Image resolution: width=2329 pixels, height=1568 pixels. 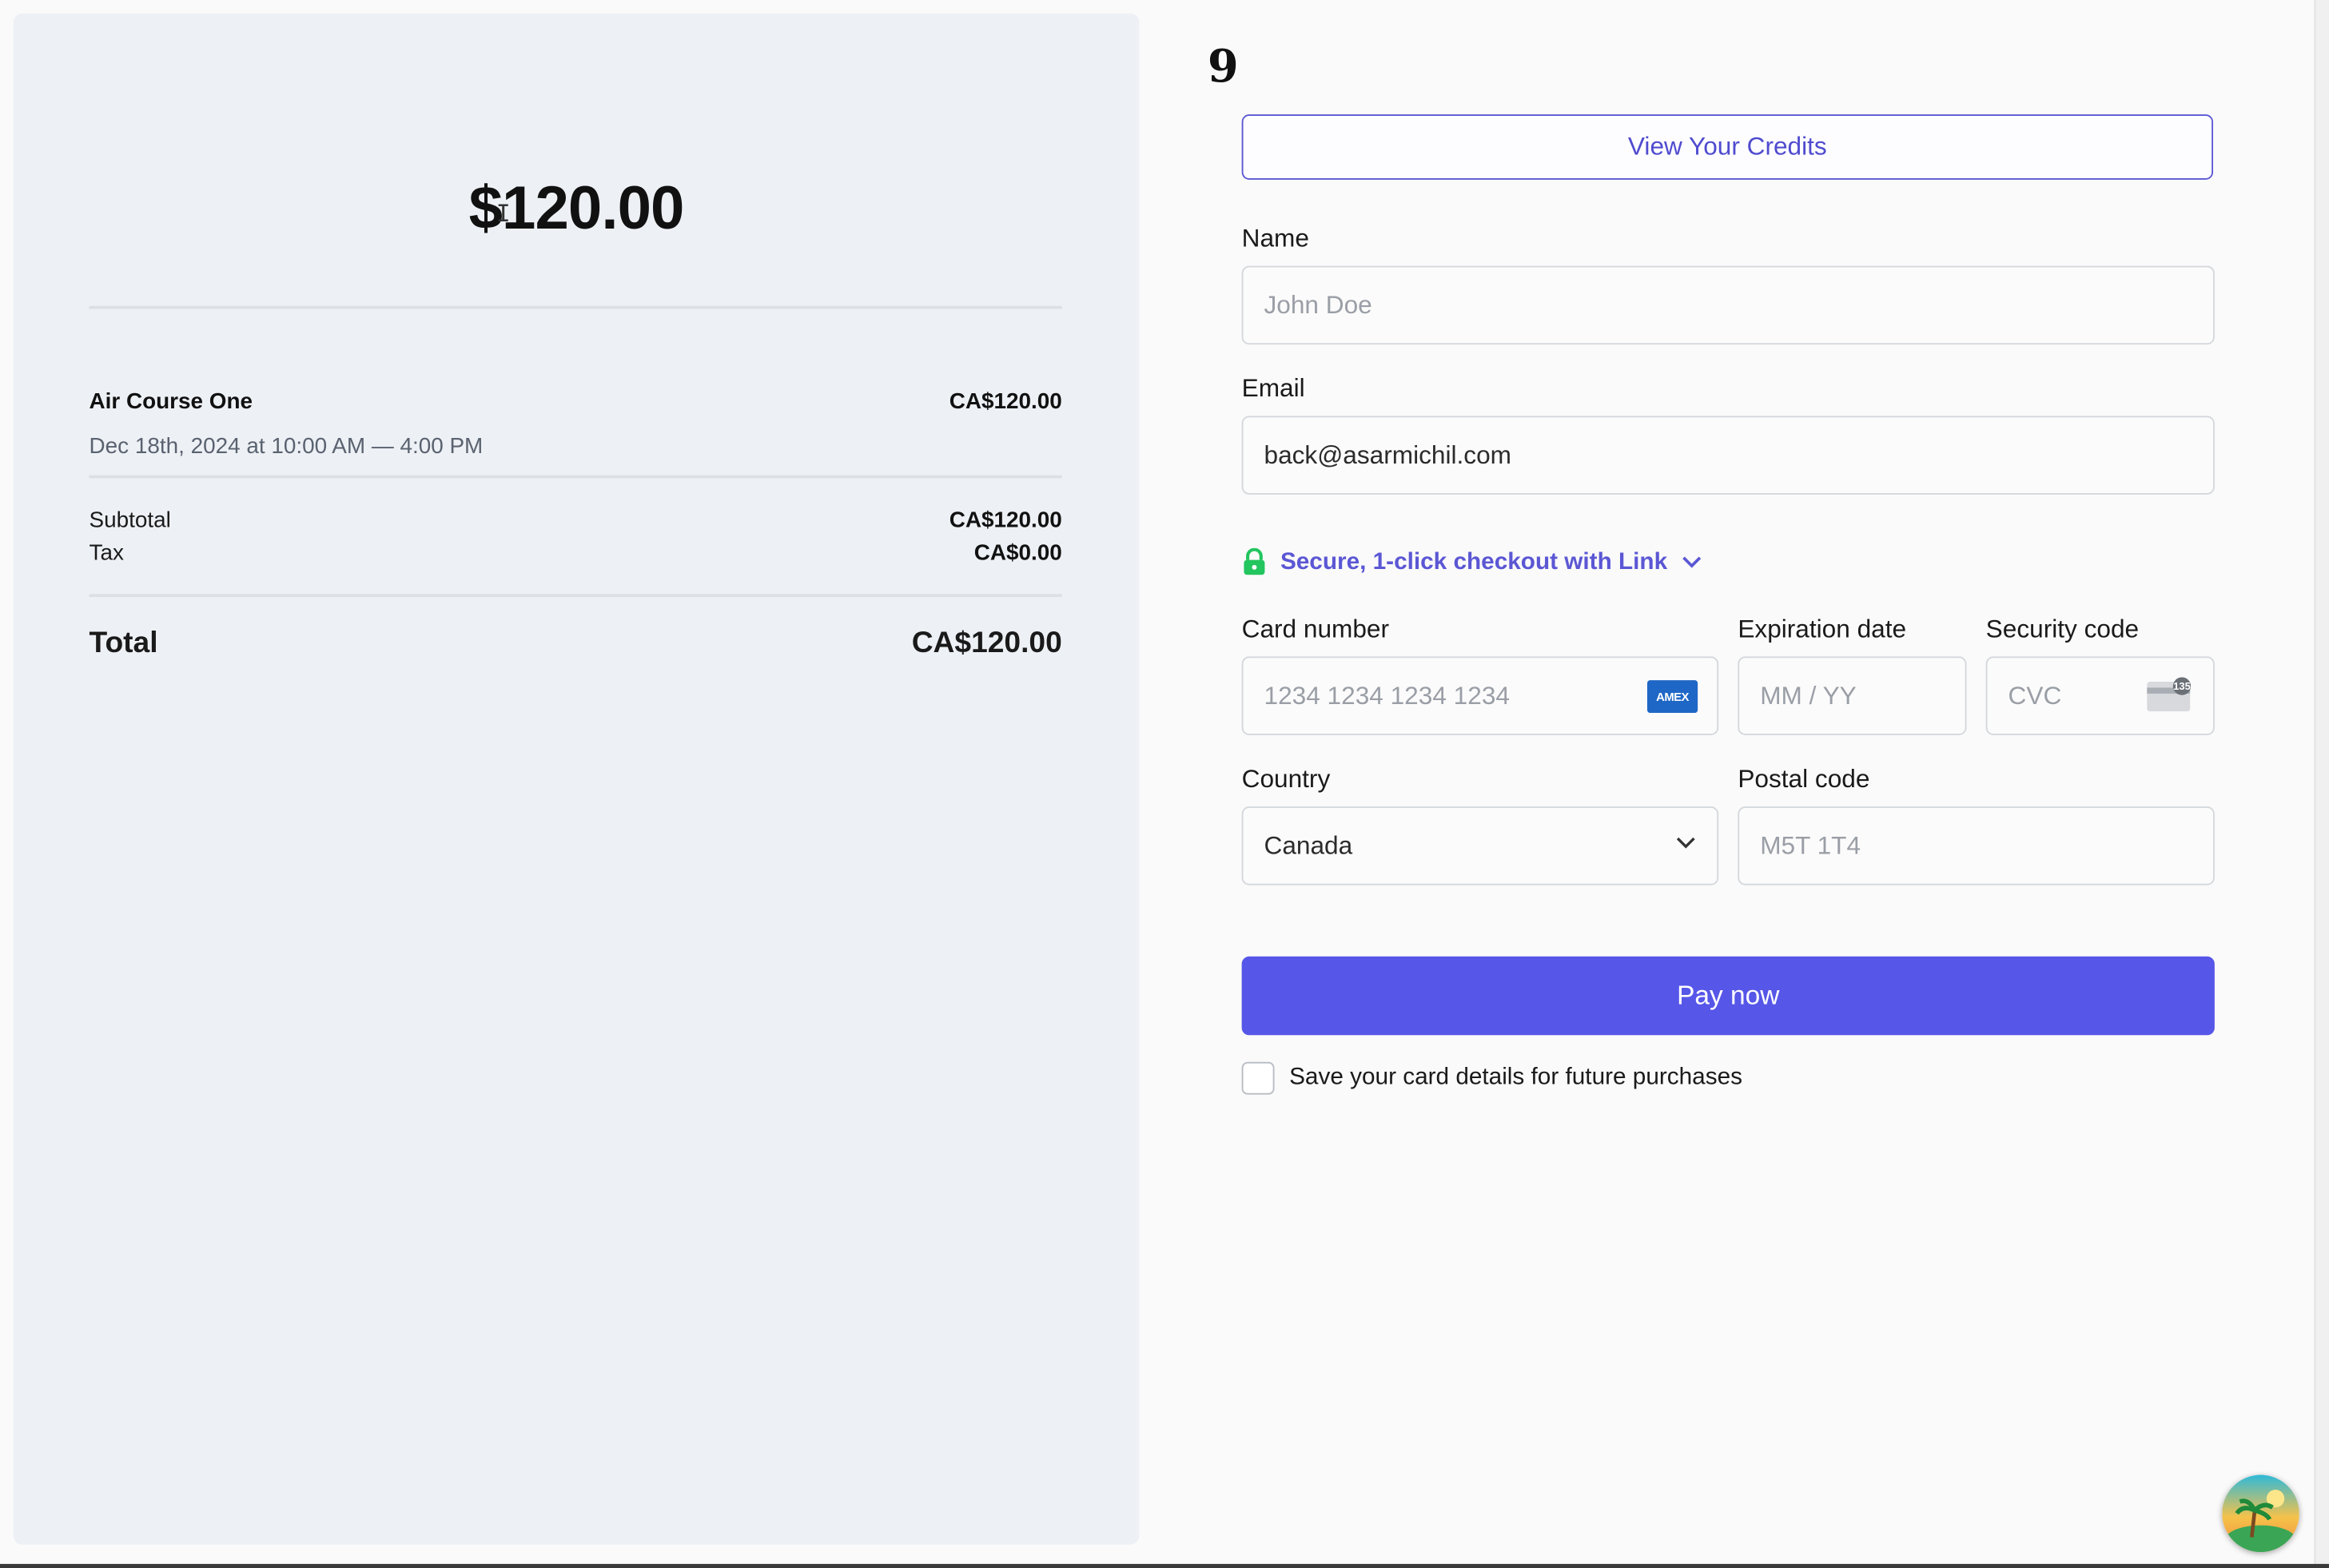 I want to click on country-select: Canada, so click(x=1480, y=845).